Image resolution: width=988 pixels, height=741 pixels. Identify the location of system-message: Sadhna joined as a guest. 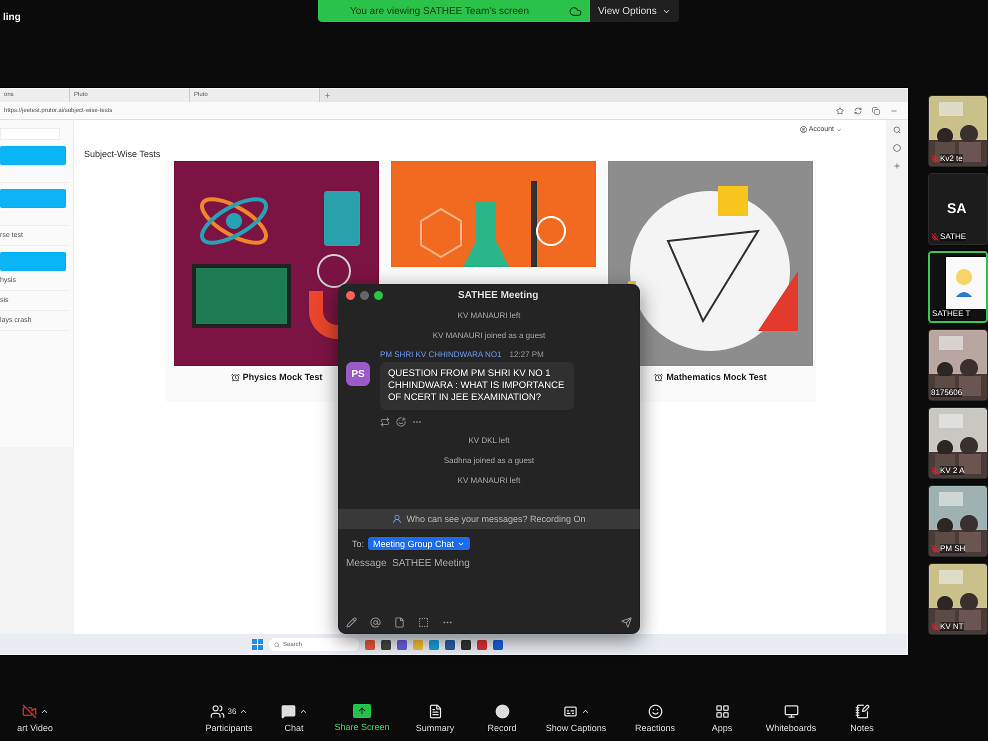
(489, 461).